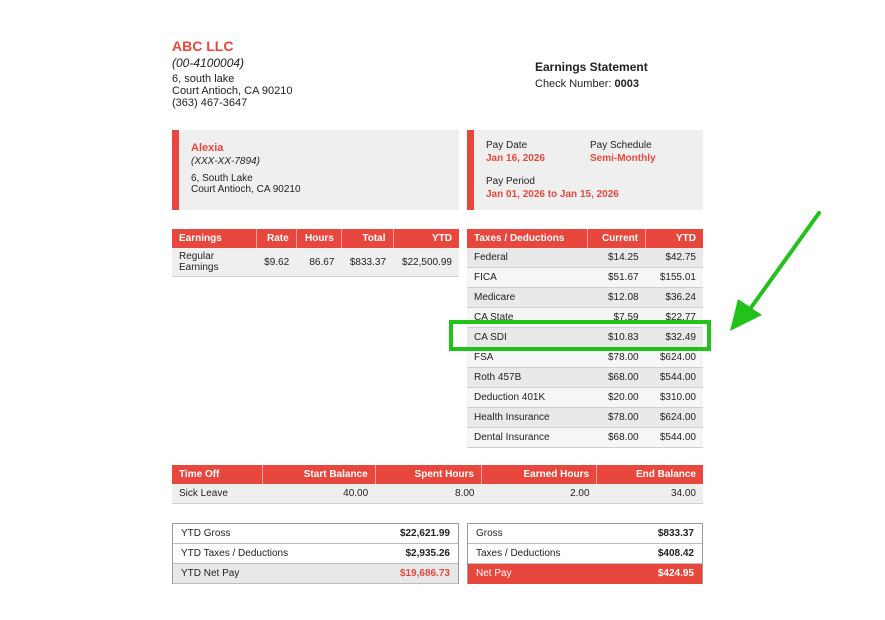 The height and width of the screenshot is (620, 885). What do you see at coordinates (527, 277) in the screenshot?
I see `tax-name: FICA` at bounding box center [527, 277].